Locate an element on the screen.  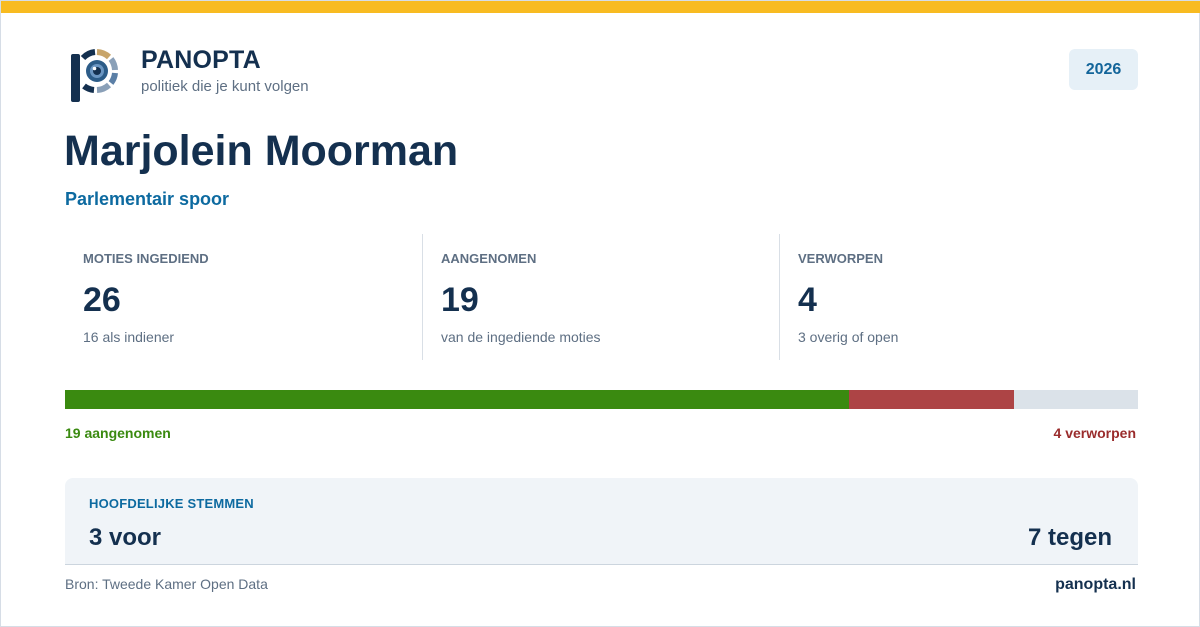
stat-label: MOTIES INGEDIEND is located at coordinates (146, 258).